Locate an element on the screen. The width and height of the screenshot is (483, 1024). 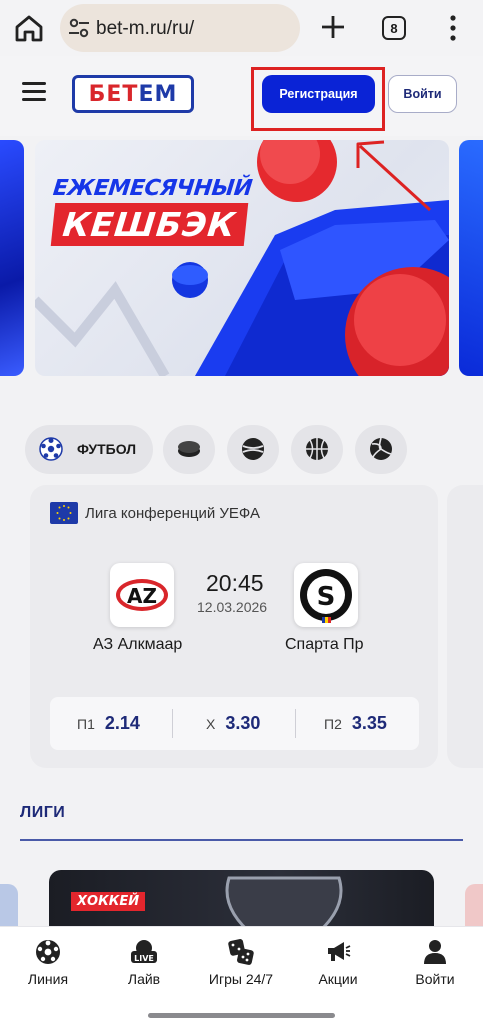
svg-text: AZ is located at coordinates (142, 596).